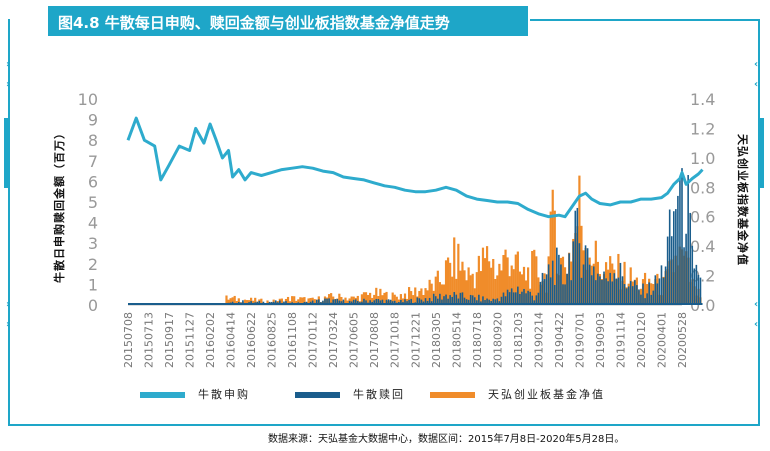 This screenshot has width=770, height=451. I want to click on x-tick-label: 20190903, so click(600, 340).